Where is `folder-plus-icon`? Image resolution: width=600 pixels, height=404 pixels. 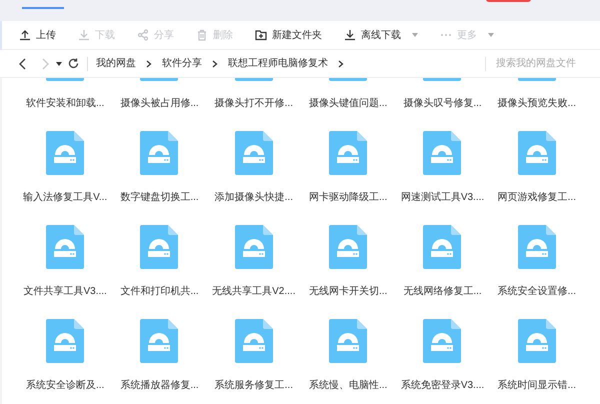 folder-plus-icon is located at coordinates (261, 35).